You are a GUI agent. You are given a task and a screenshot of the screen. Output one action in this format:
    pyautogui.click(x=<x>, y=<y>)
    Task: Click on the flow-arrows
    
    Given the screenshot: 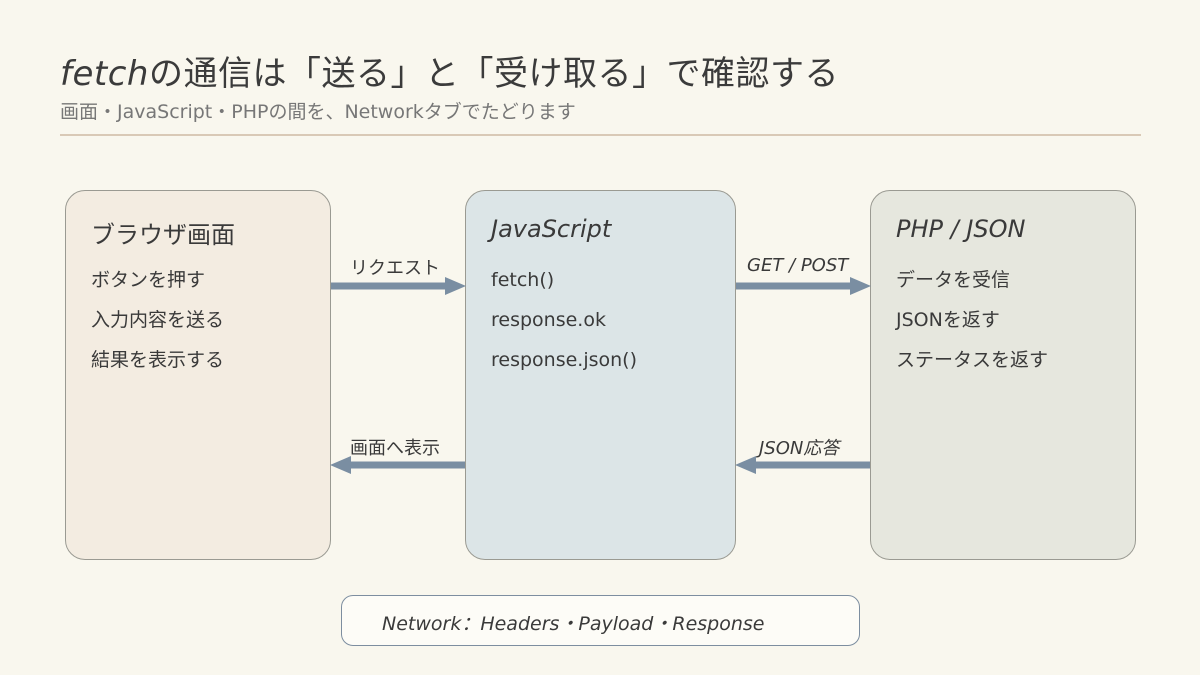 What is the action you would take?
    pyautogui.click(x=600, y=375)
    